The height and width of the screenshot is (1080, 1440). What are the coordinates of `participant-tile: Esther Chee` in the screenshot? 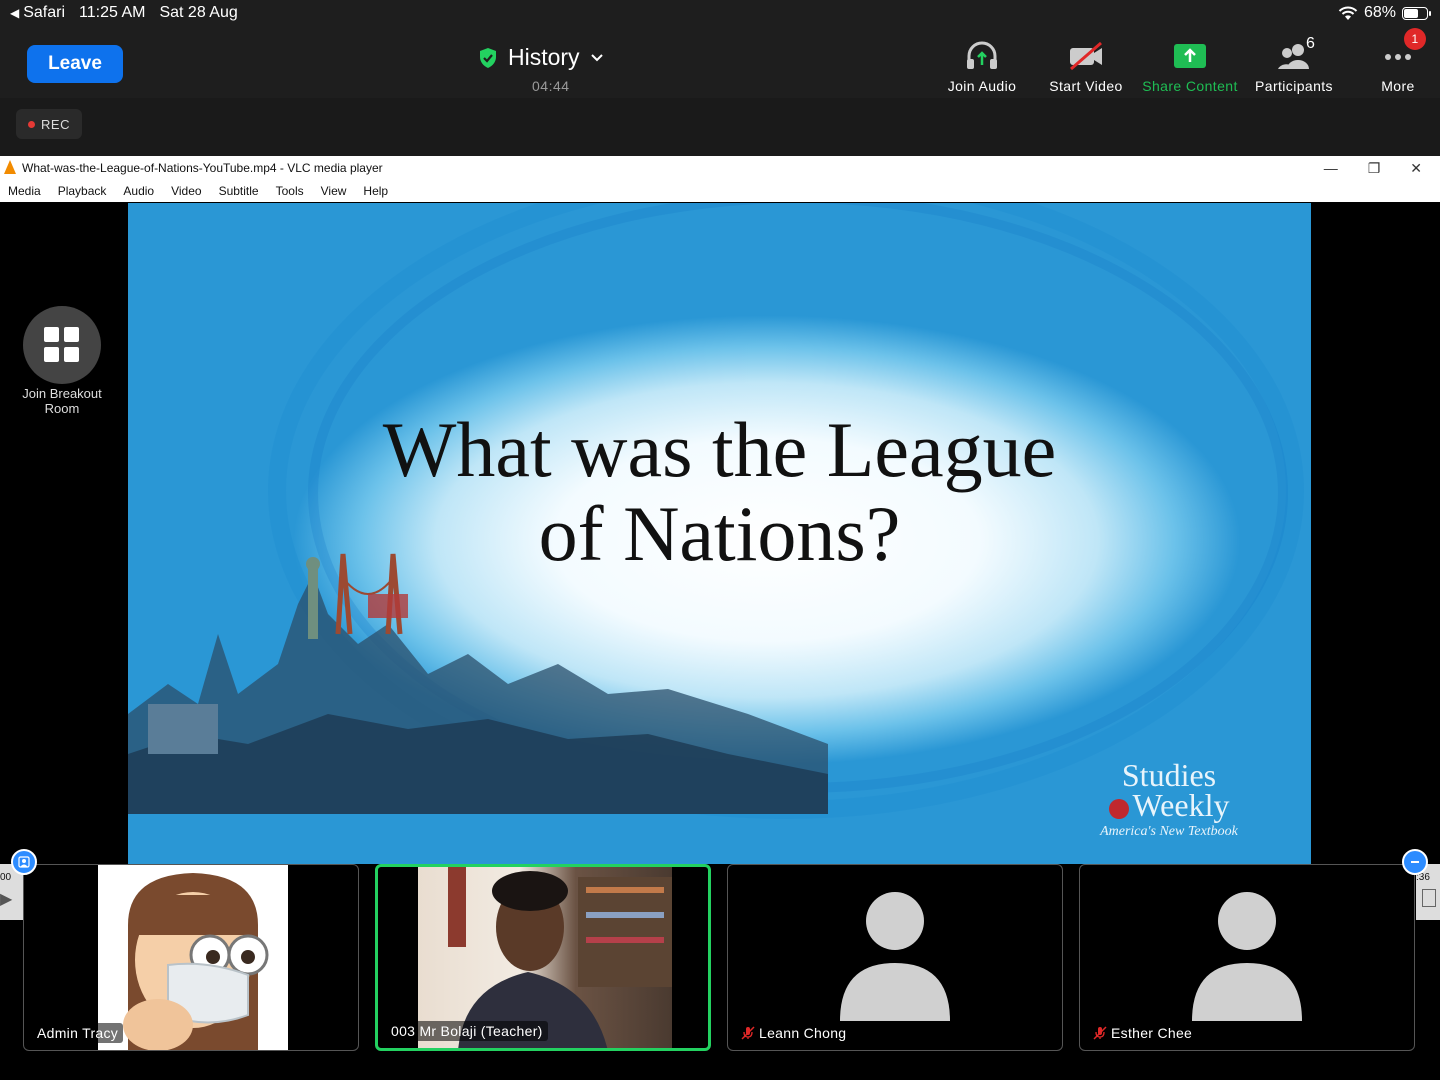 It's located at (1247, 957).